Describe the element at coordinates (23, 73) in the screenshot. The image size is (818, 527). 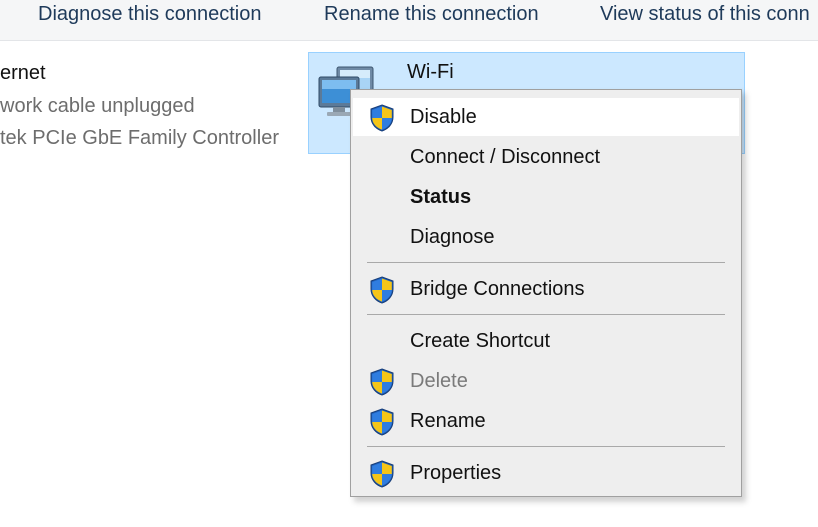
I see `ethernet-name: ernet` at that location.